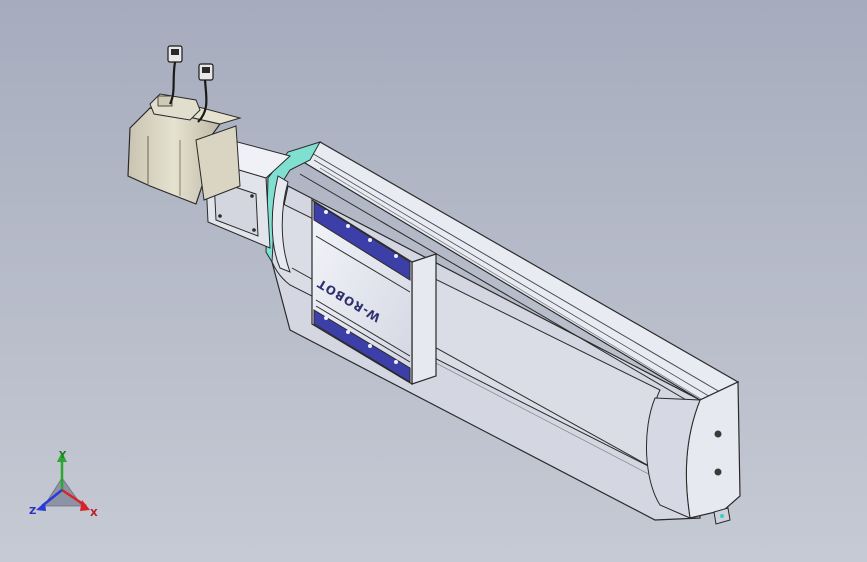 The height and width of the screenshot is (562, 867). Describe the element at coordinates (184, 149) in the screenshot. I see `servo-motor` at that location.